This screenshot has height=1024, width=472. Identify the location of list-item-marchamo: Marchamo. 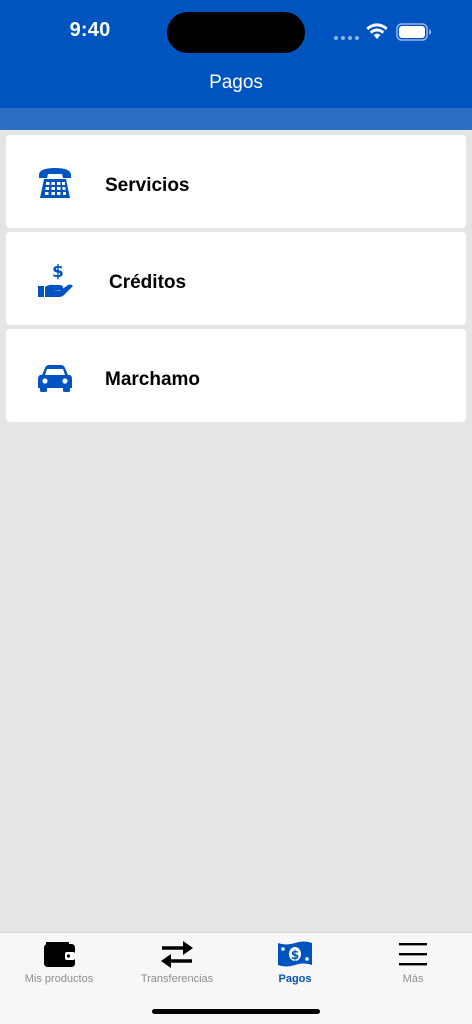
(236, 375).